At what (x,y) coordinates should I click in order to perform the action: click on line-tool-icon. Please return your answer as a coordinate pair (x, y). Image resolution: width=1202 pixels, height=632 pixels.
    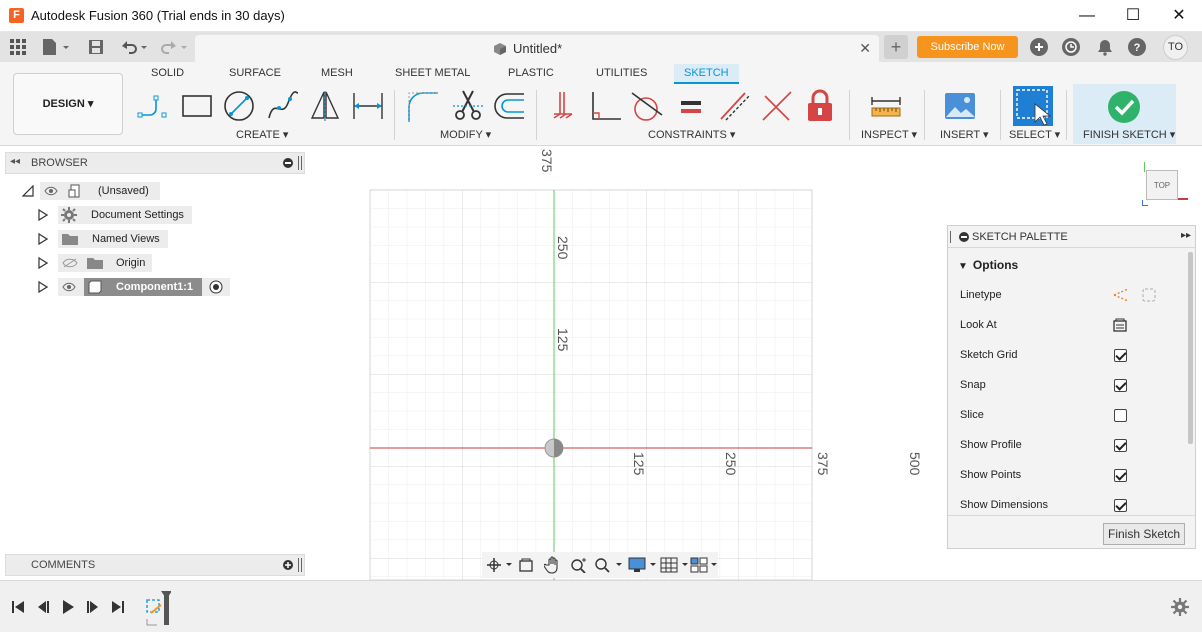
    Looking at the image, I should click on (153, 106).